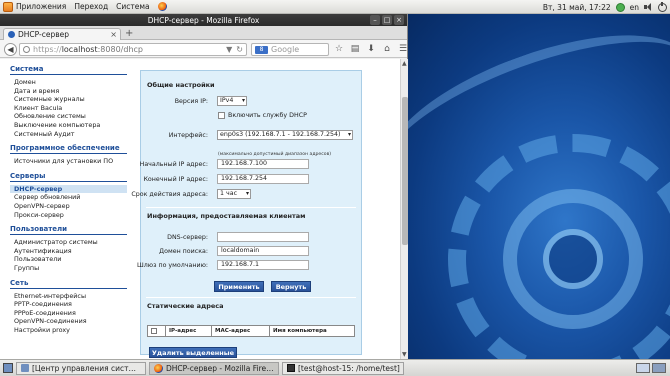  What do you see at coordinates (239, 49) in the screenshot?
I see `reload-icon: ↻` at bounding box center [239, 49].